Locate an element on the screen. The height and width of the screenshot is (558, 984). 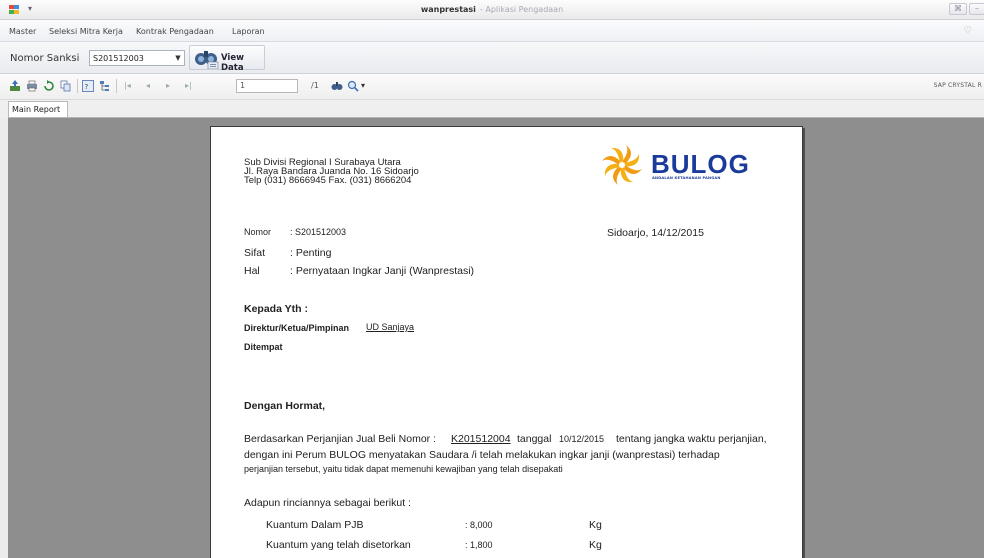
group-tree-icon is located at coordinates (105, 86).